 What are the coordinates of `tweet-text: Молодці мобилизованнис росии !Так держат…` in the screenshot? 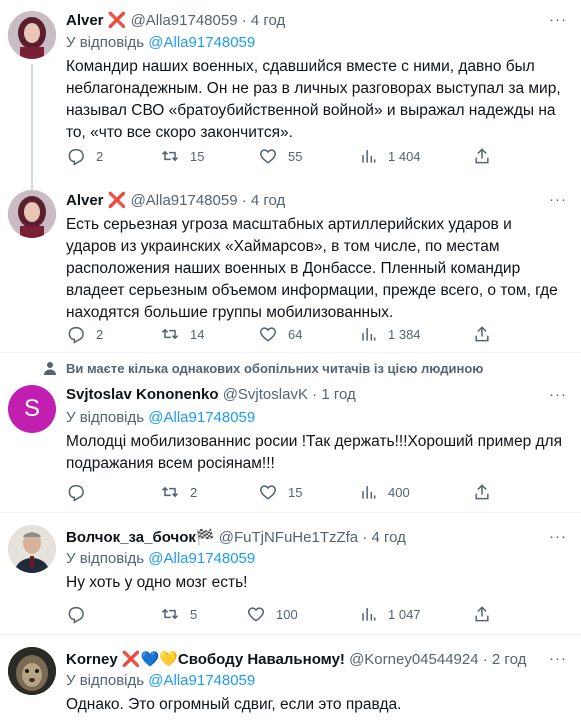 It's located at (314, 452).